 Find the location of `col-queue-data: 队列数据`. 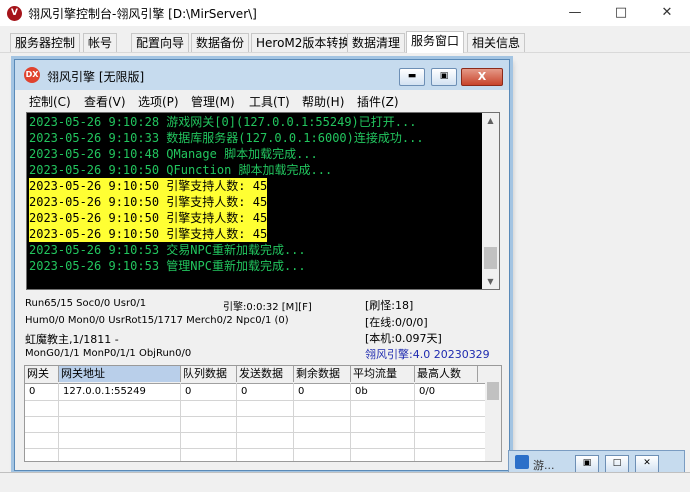

col-queue-data: 队列数据 is located at coordinates (209, 374).